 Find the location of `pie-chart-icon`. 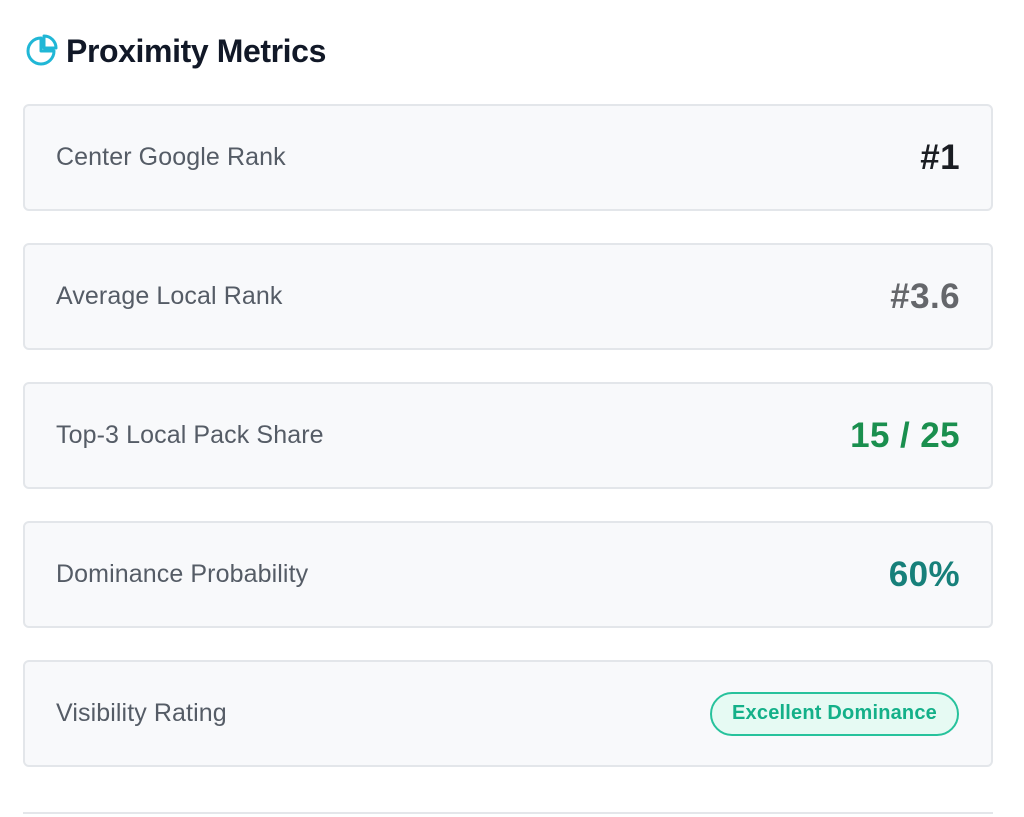

pie-chart-icon is located at coordinates (41, 51).